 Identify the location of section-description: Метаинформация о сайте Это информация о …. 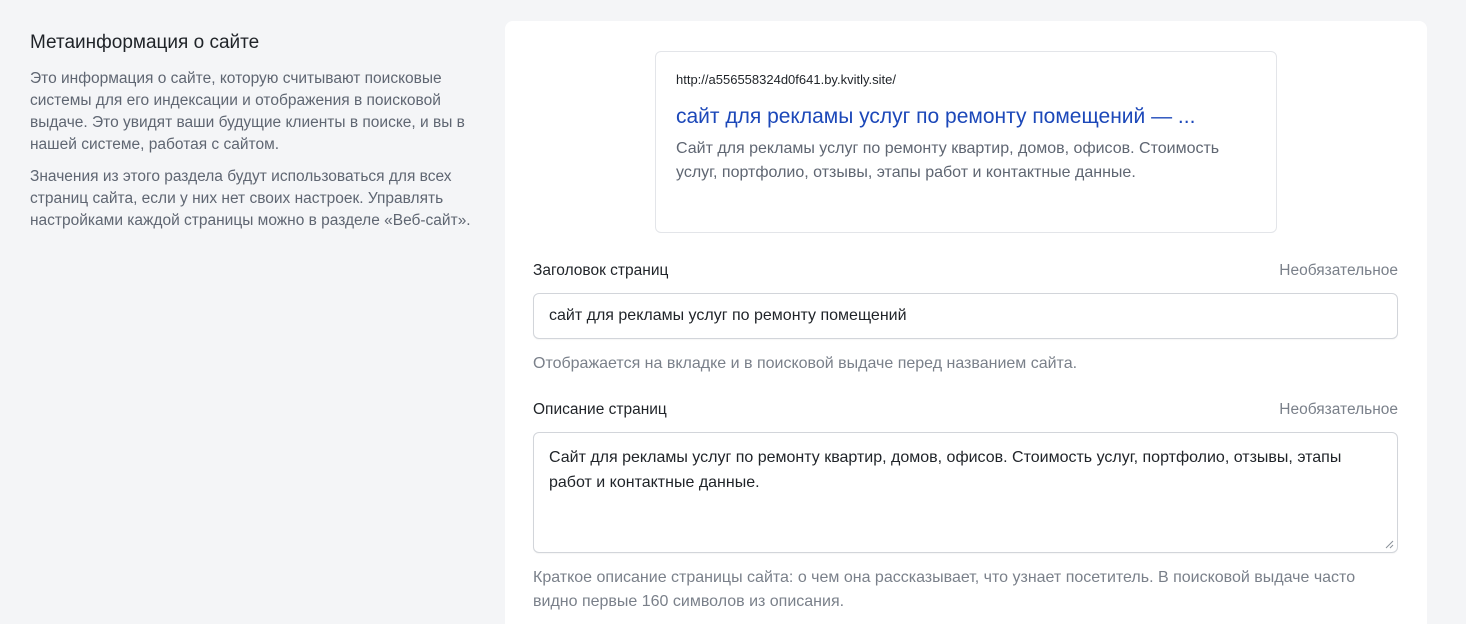
(255, 136).